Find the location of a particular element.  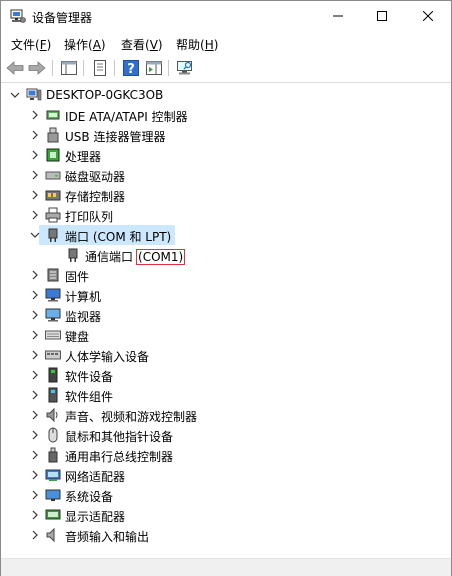

storage-controller-icon is located at coordinates (53, 195).